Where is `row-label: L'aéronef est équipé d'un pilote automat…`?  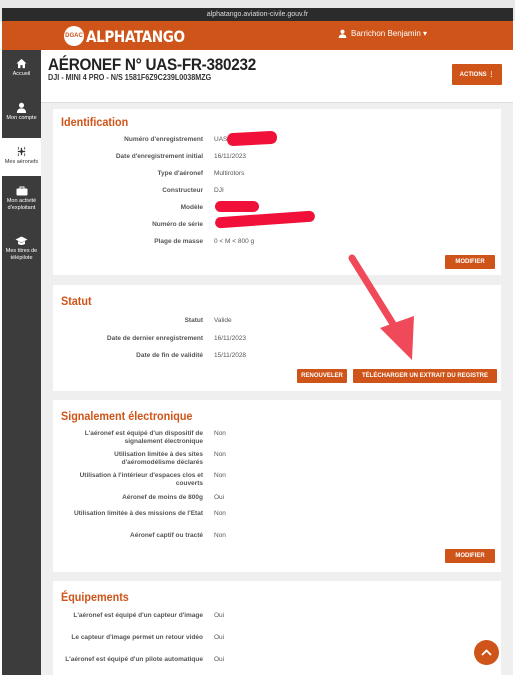
row-label: L'aéronef est équipé d'un pilote automat… is located at coordinates (134, 659).